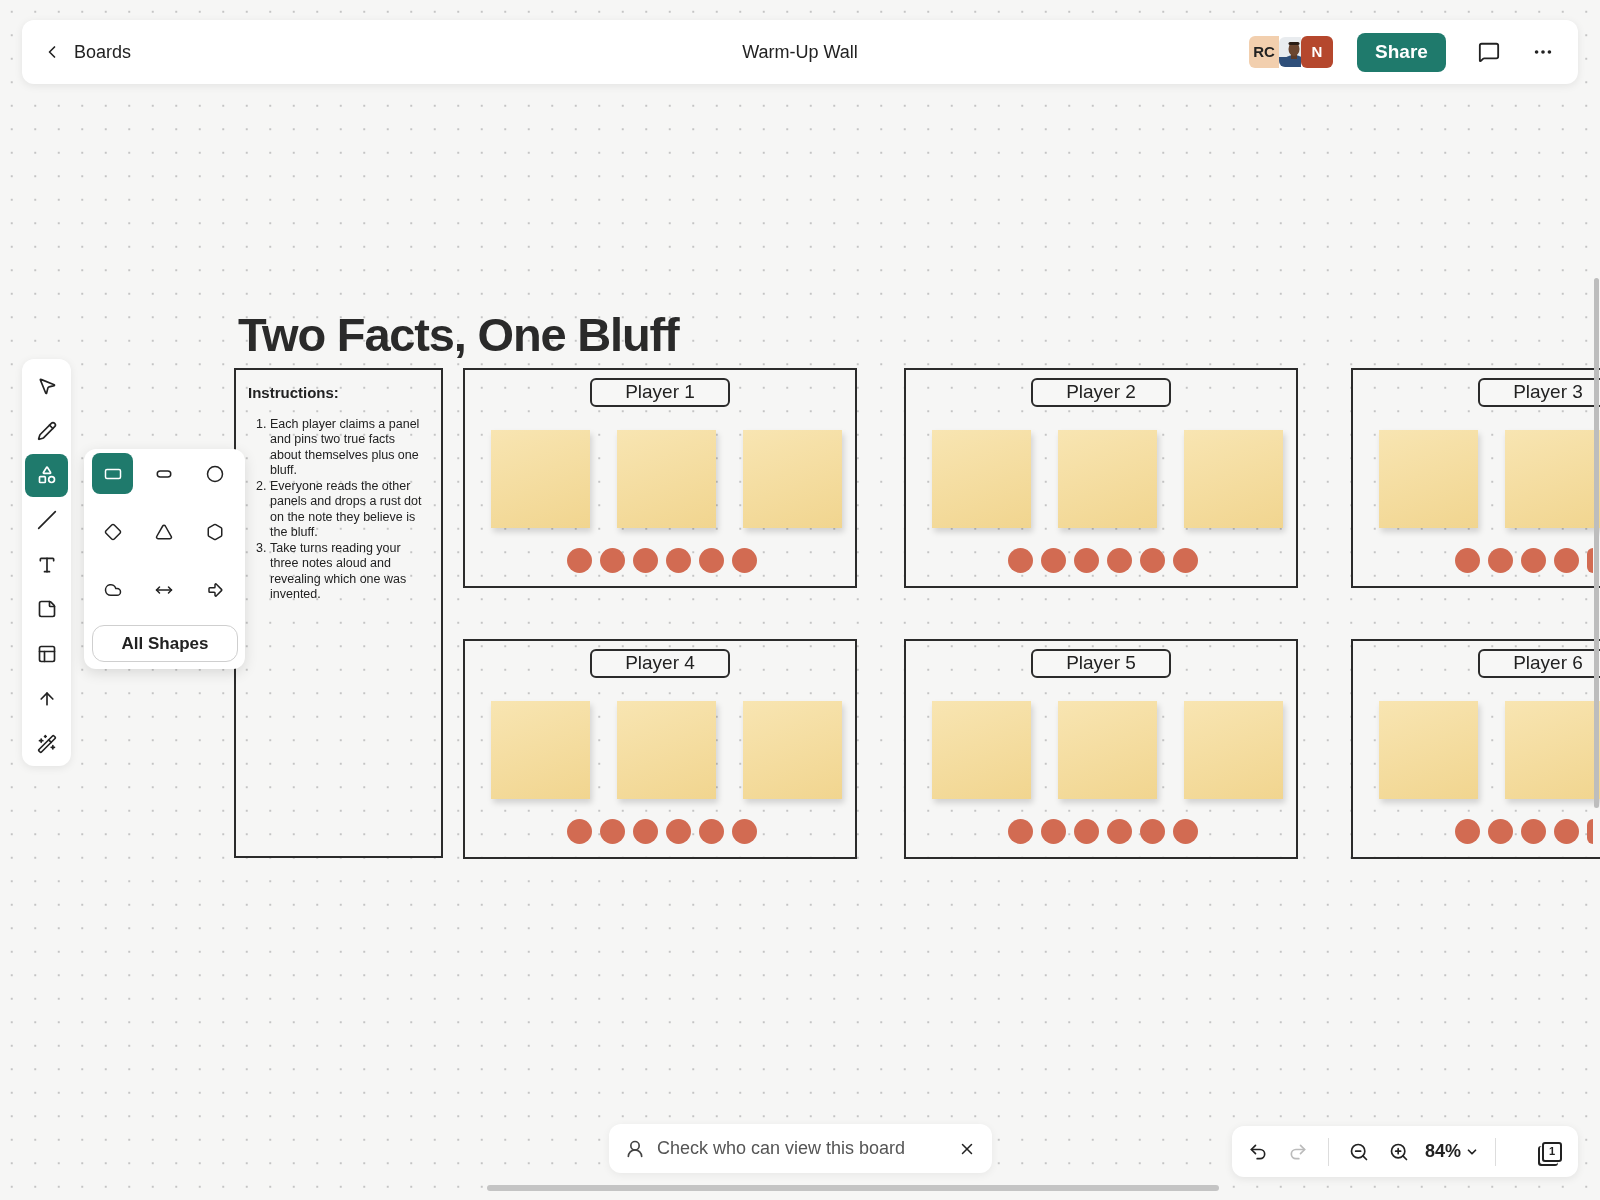 This screenshot has width=1600, height=1200. What do you see at coordinates (165, 643) in the screenshot?
I see `all-shapes-button: All Shapes` at bounding box center [165, 643].